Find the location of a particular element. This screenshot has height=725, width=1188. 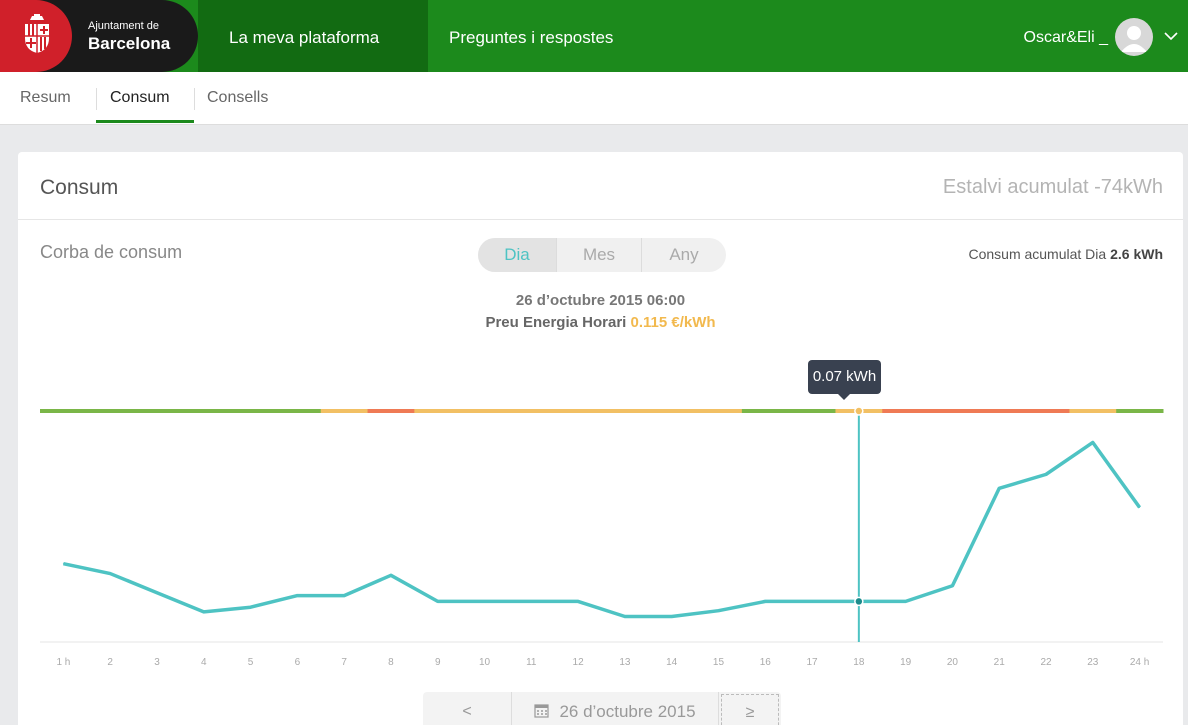

x-tick-label: 3 is located at coordinates (157, 662).